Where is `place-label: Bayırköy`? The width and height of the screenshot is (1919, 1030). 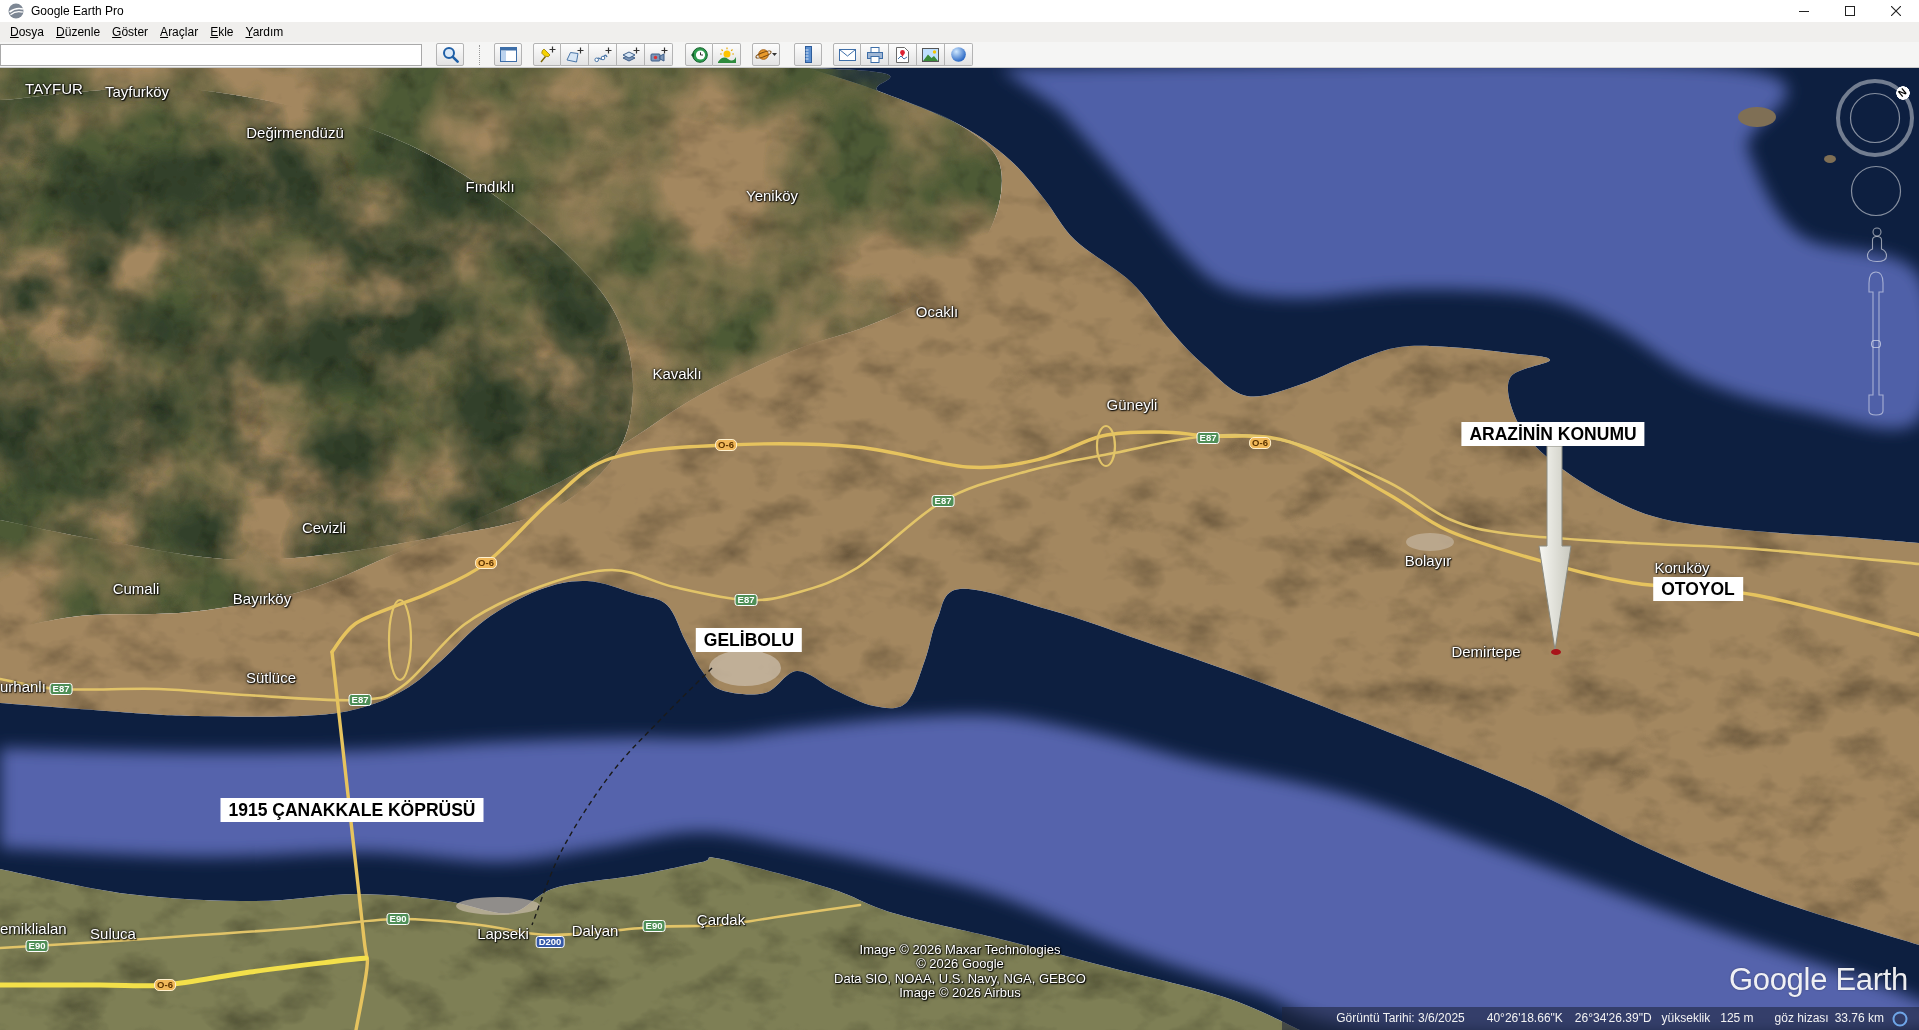
place-label: Bayırköy is located at coordinates (262, 598).